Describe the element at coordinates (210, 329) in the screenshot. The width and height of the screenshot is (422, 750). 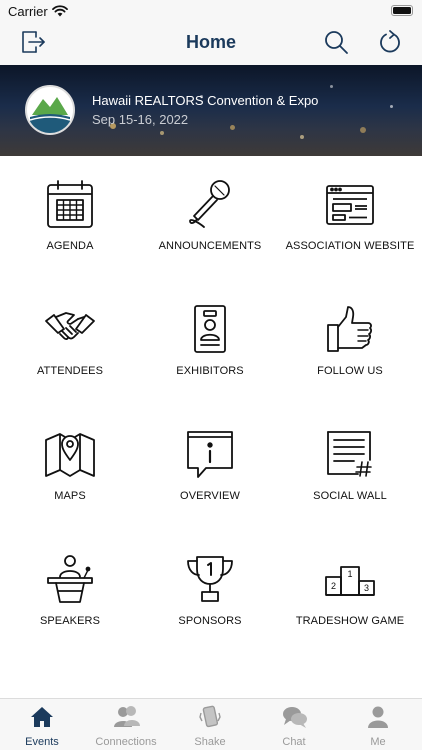
I see `id-badge-icon` at that location.